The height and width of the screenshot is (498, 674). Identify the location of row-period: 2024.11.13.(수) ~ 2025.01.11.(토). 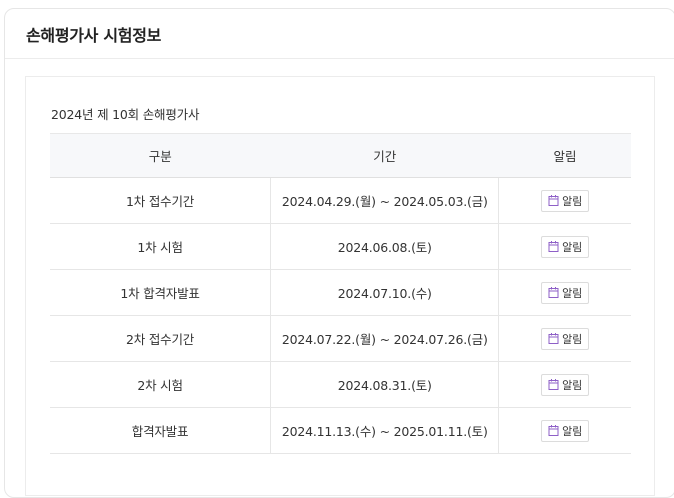
(385, 430).